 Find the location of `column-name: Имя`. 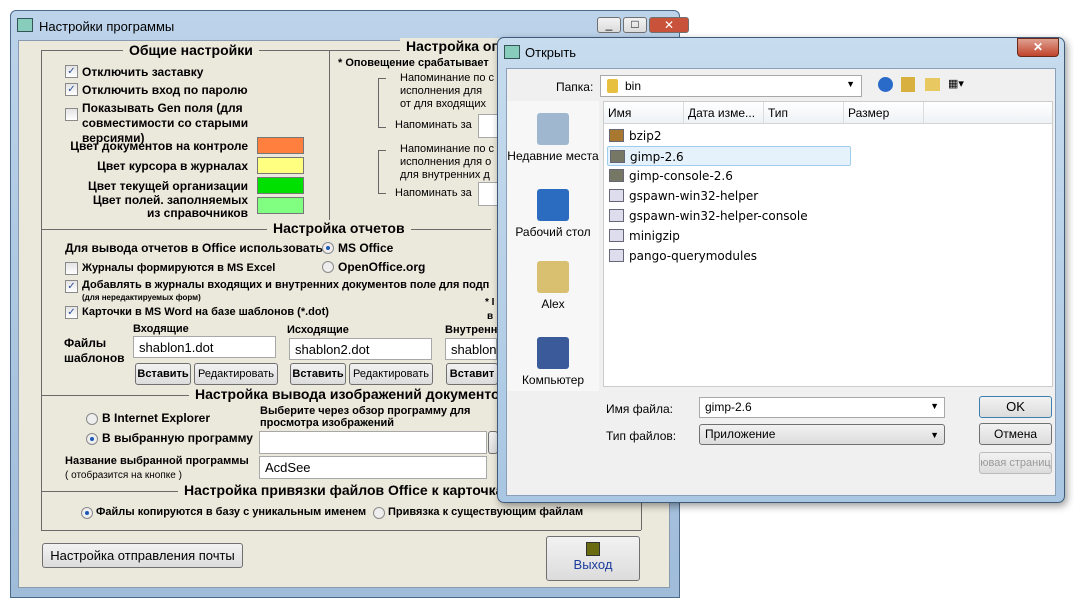

column-name: Имя is located at coordinates (644, 112).